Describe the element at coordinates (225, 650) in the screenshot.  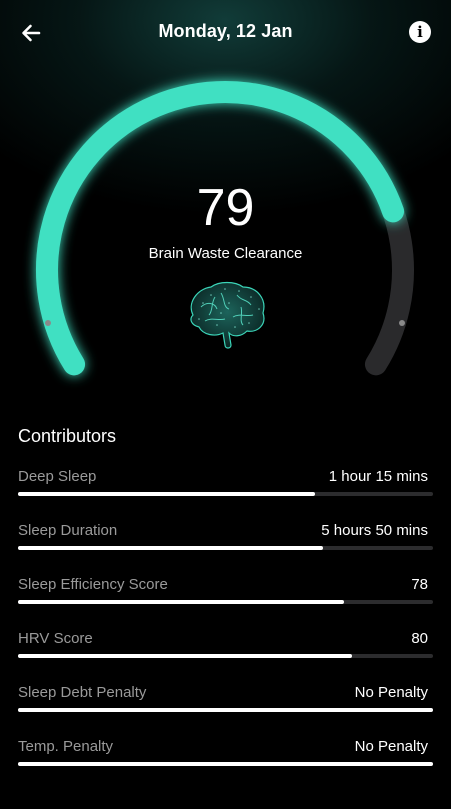
I see `contributor-row: HRV Score 80` at that location.